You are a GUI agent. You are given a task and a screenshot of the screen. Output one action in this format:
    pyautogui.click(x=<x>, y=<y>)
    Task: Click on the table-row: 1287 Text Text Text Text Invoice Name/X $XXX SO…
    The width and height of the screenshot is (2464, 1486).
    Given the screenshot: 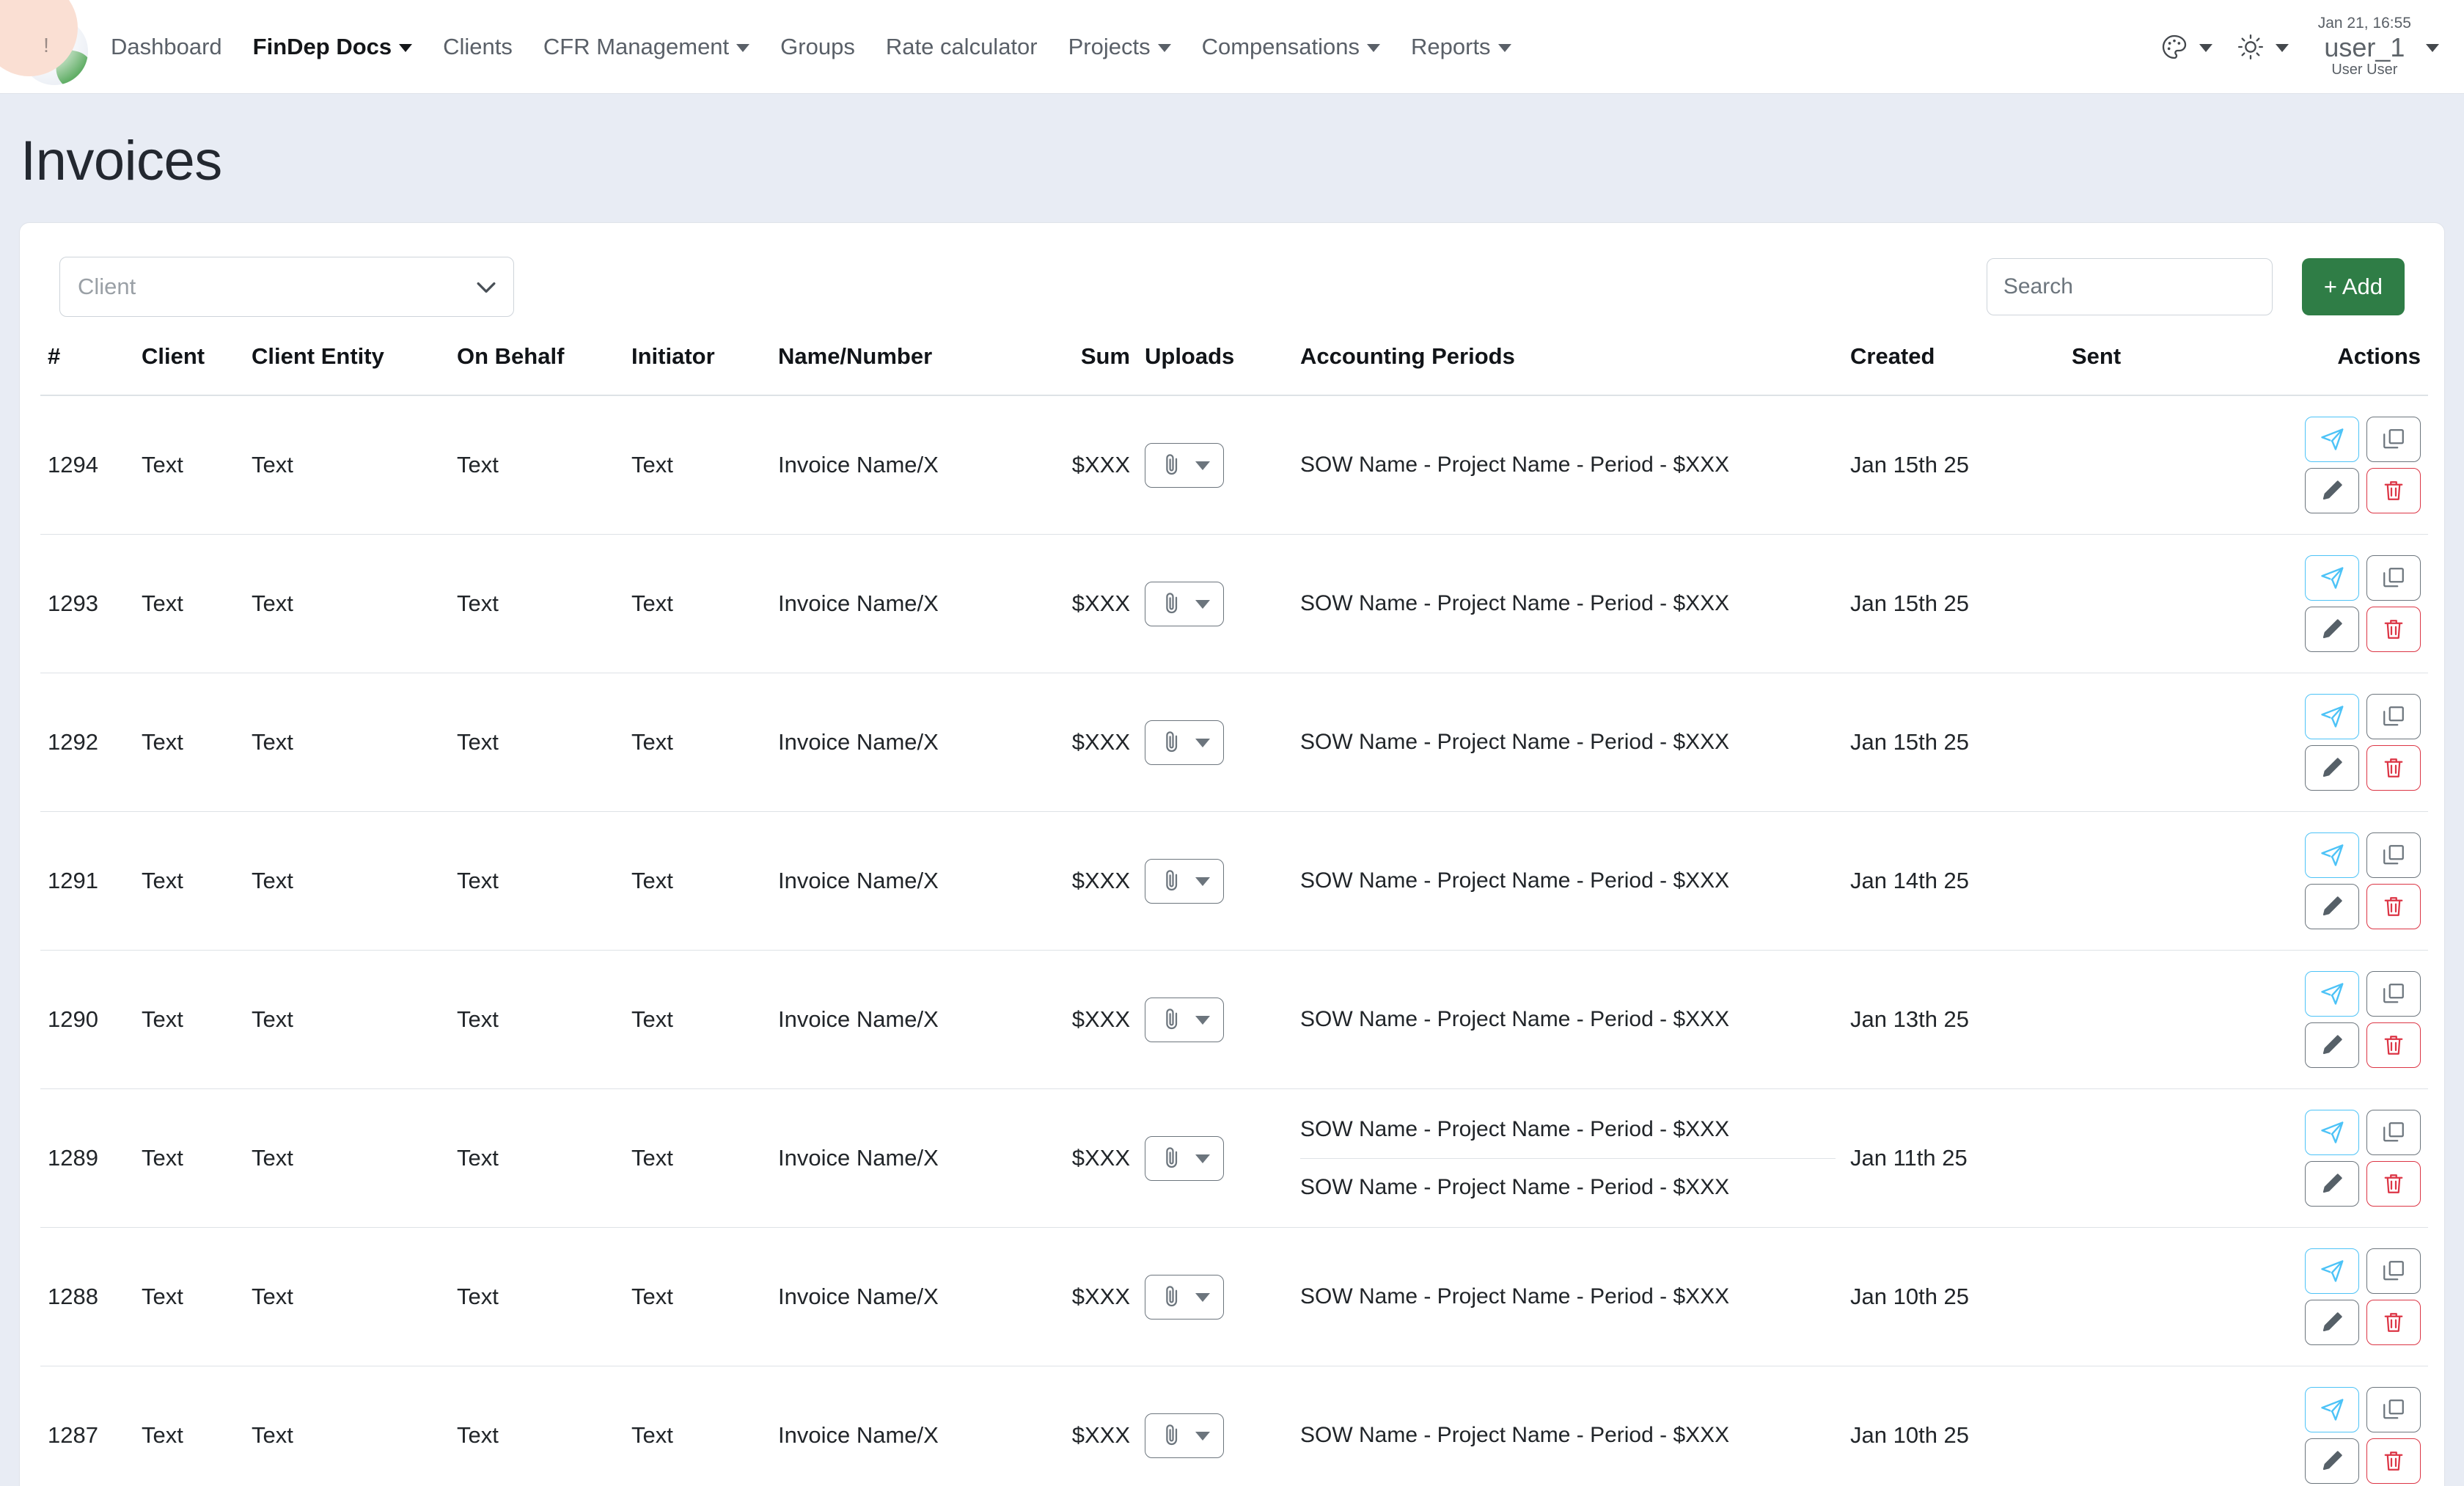 What is the action you would take?
    pyautogui.click(x=1234, y=1426)
    